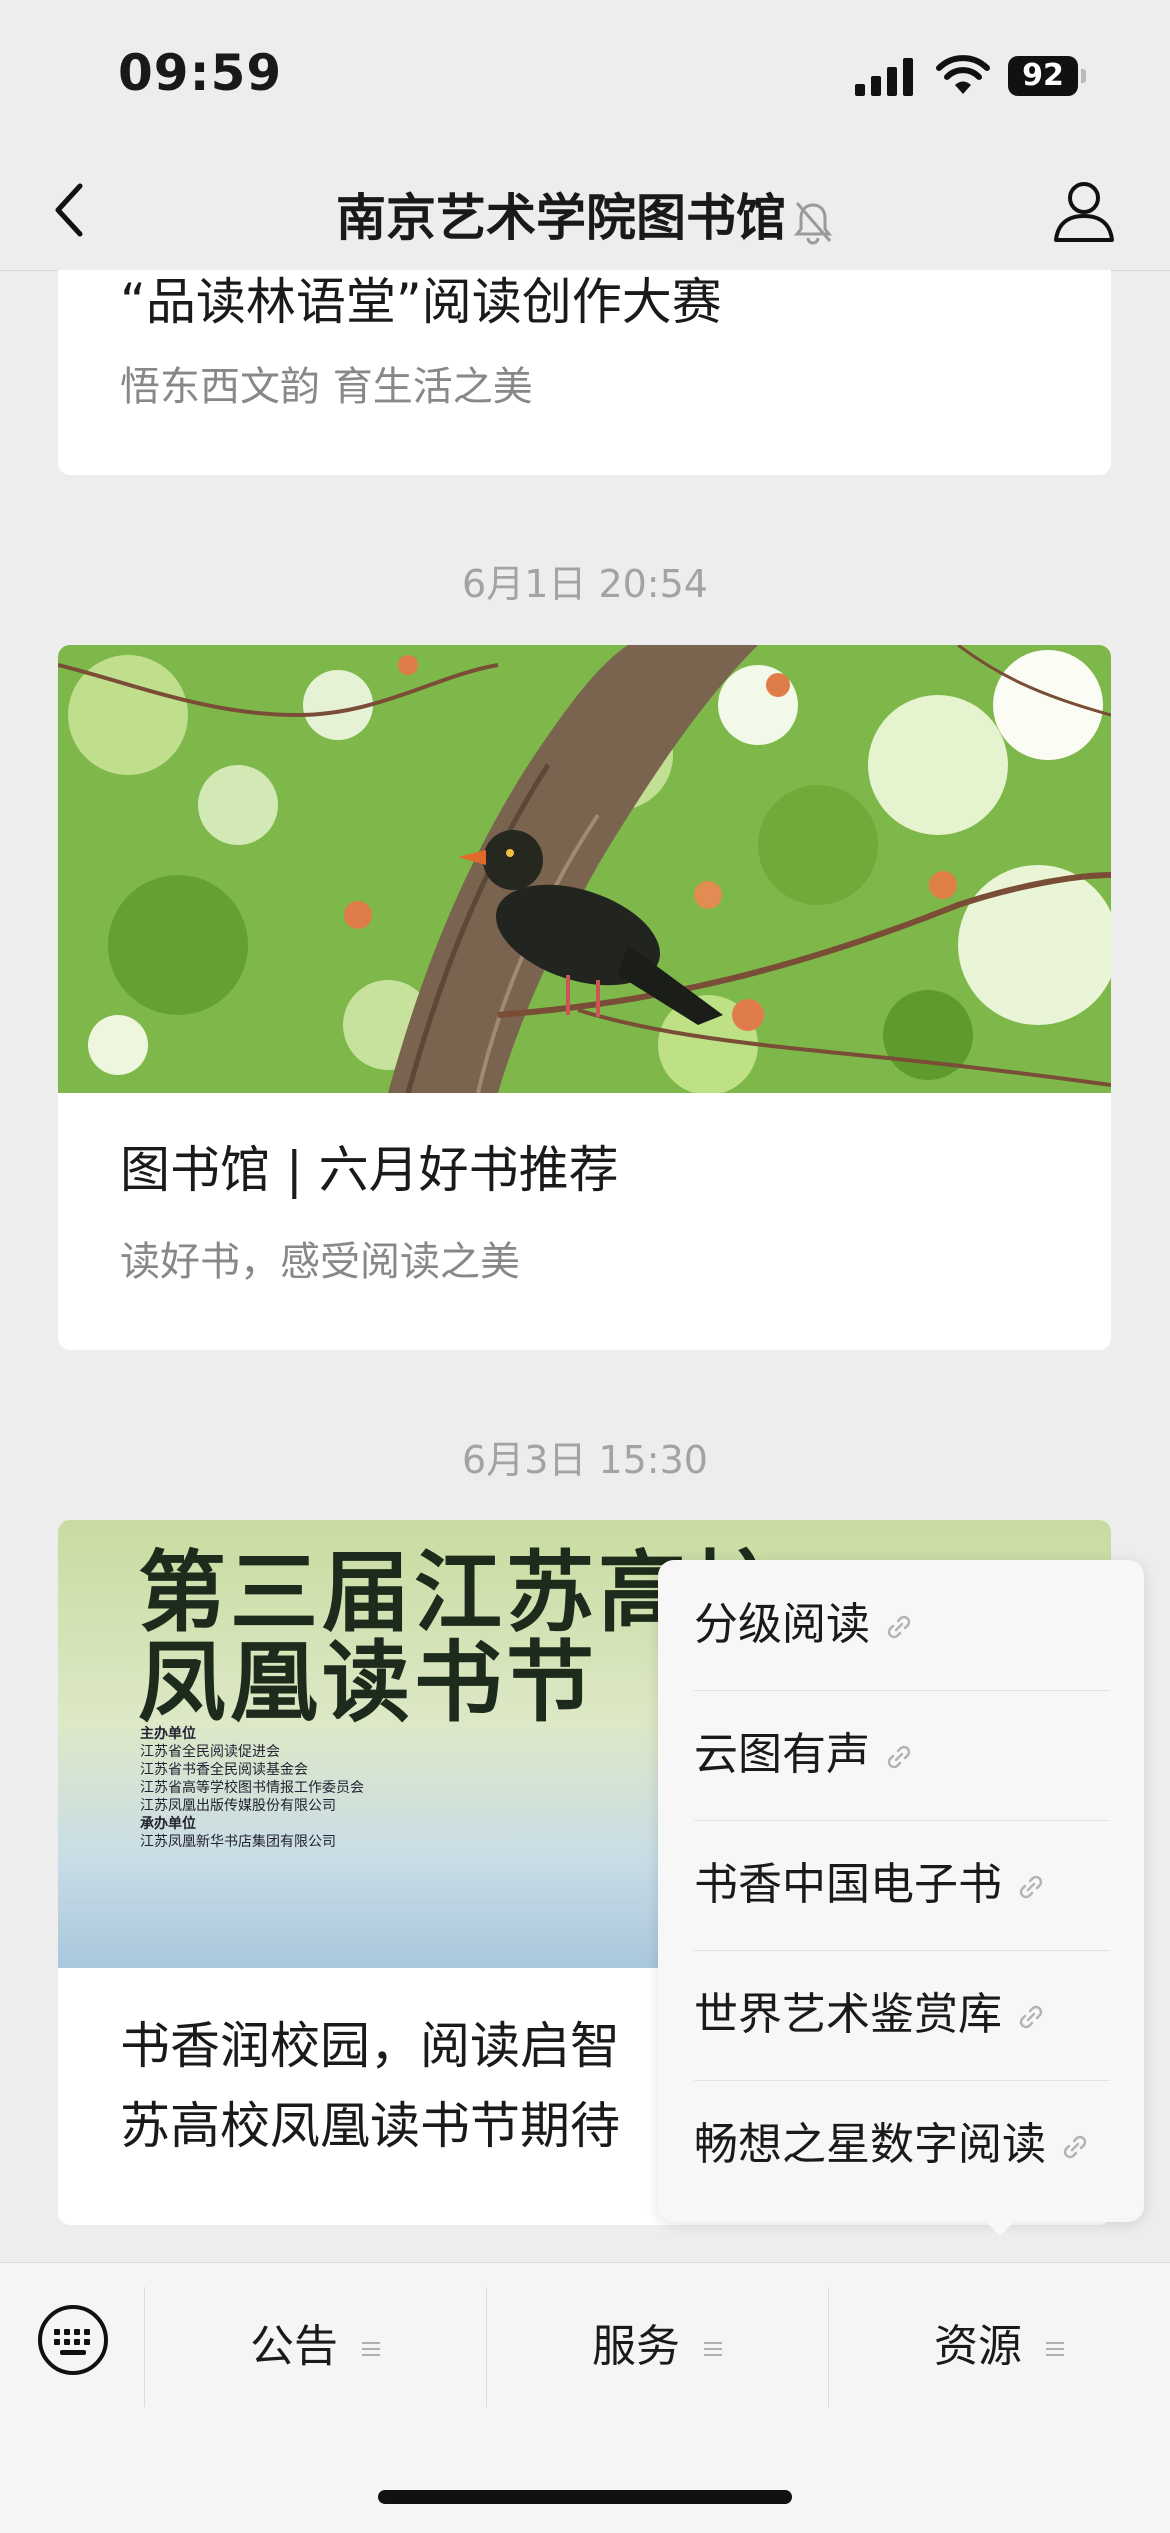 The height and width of the screenshot is (2533, 1170). I want to click on tab-label: 公告, so click(294, 2346).